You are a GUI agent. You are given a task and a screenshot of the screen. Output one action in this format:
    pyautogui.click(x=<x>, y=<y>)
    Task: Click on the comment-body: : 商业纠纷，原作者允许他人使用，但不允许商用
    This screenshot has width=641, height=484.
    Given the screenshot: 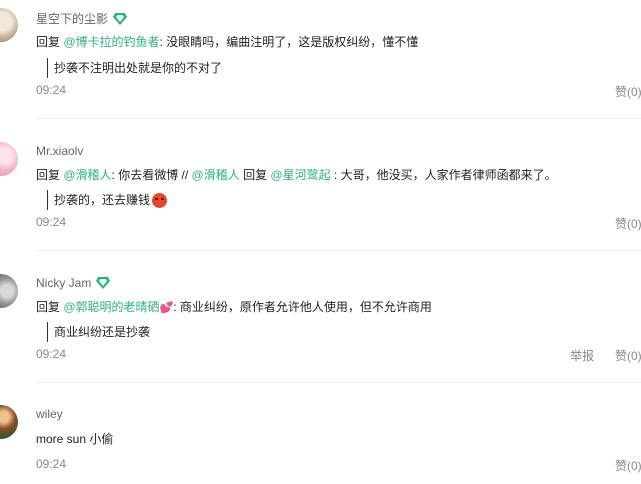 What is the action you would take?
    pyautogui.click(x=302, y=307)
    